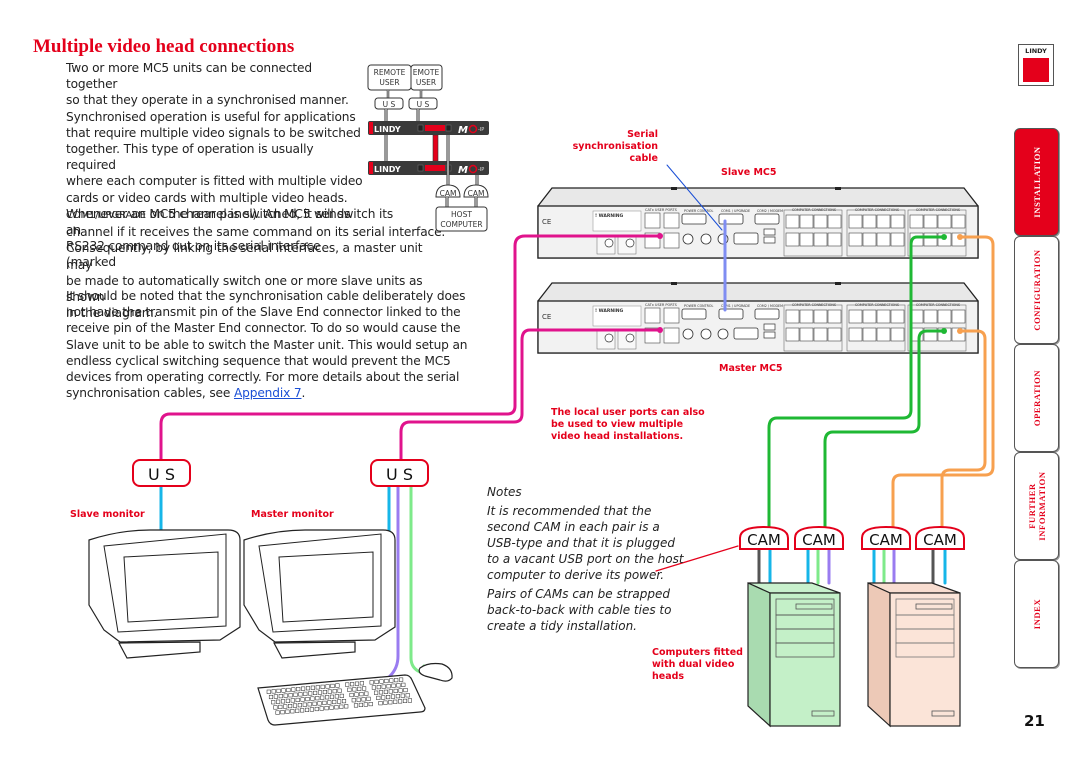 Image resolution: width=1080 pixels, height=763 pixels. I want to click on note-line: USB-type and that it is plugged, so click(581, 543).